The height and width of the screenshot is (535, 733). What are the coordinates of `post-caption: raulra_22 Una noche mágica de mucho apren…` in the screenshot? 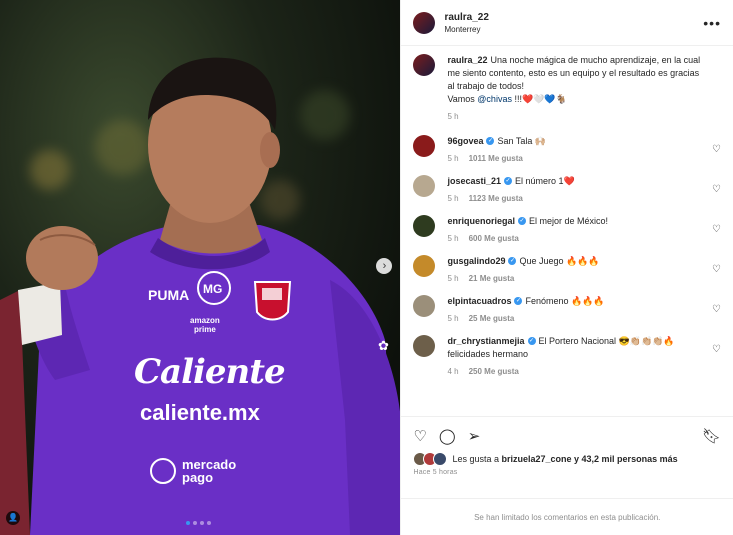 It's located at (567, 87).